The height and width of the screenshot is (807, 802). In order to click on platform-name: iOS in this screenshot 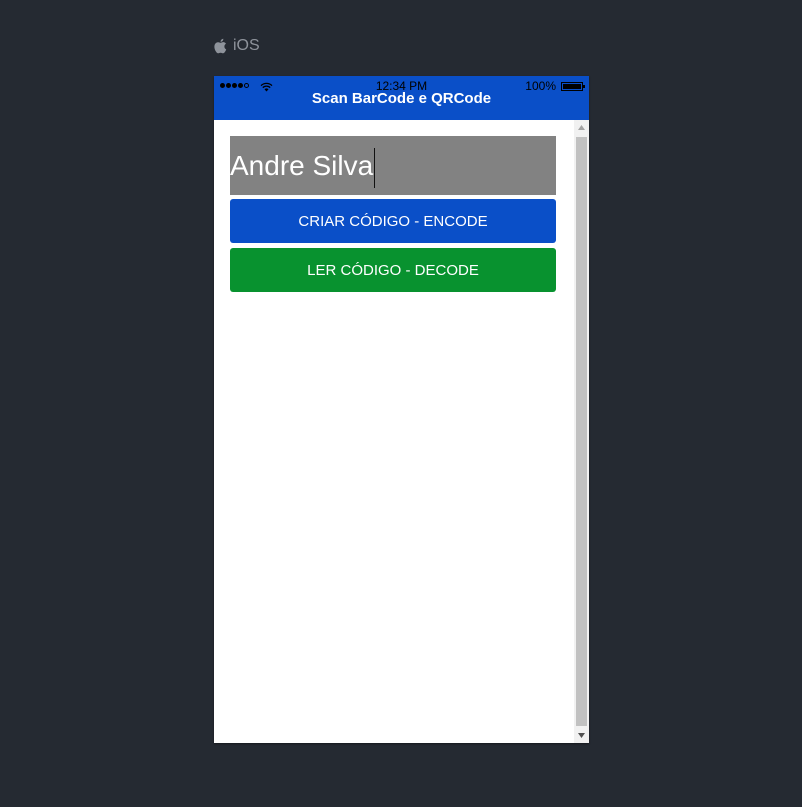, I will do `click(246, 45)`.